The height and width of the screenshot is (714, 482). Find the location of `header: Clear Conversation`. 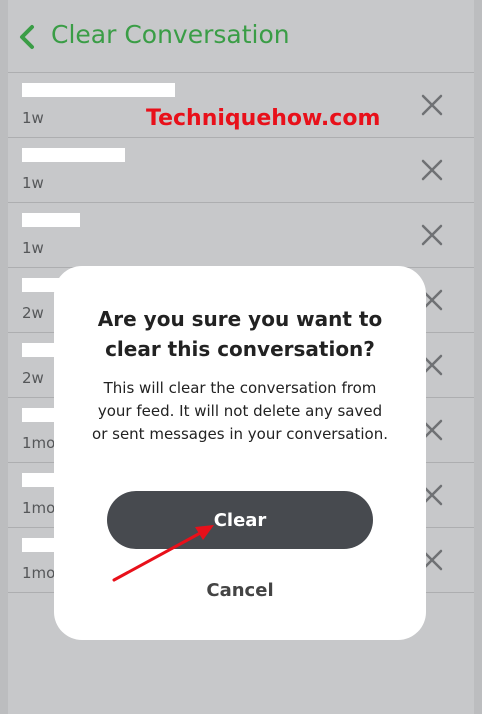

header: Clear Conversation is located at coordinates (241, 36).